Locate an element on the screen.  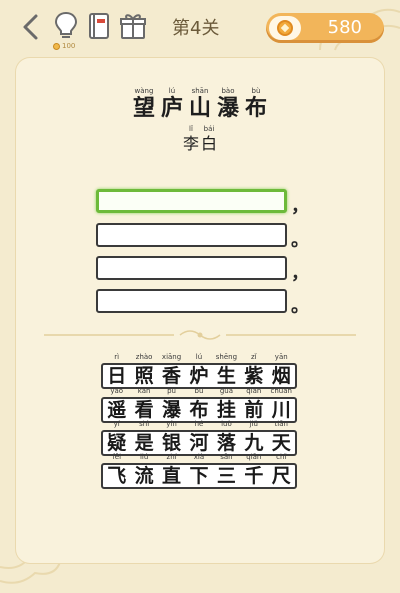
character-tile: luò 落 is located at coordinates (226, 437).